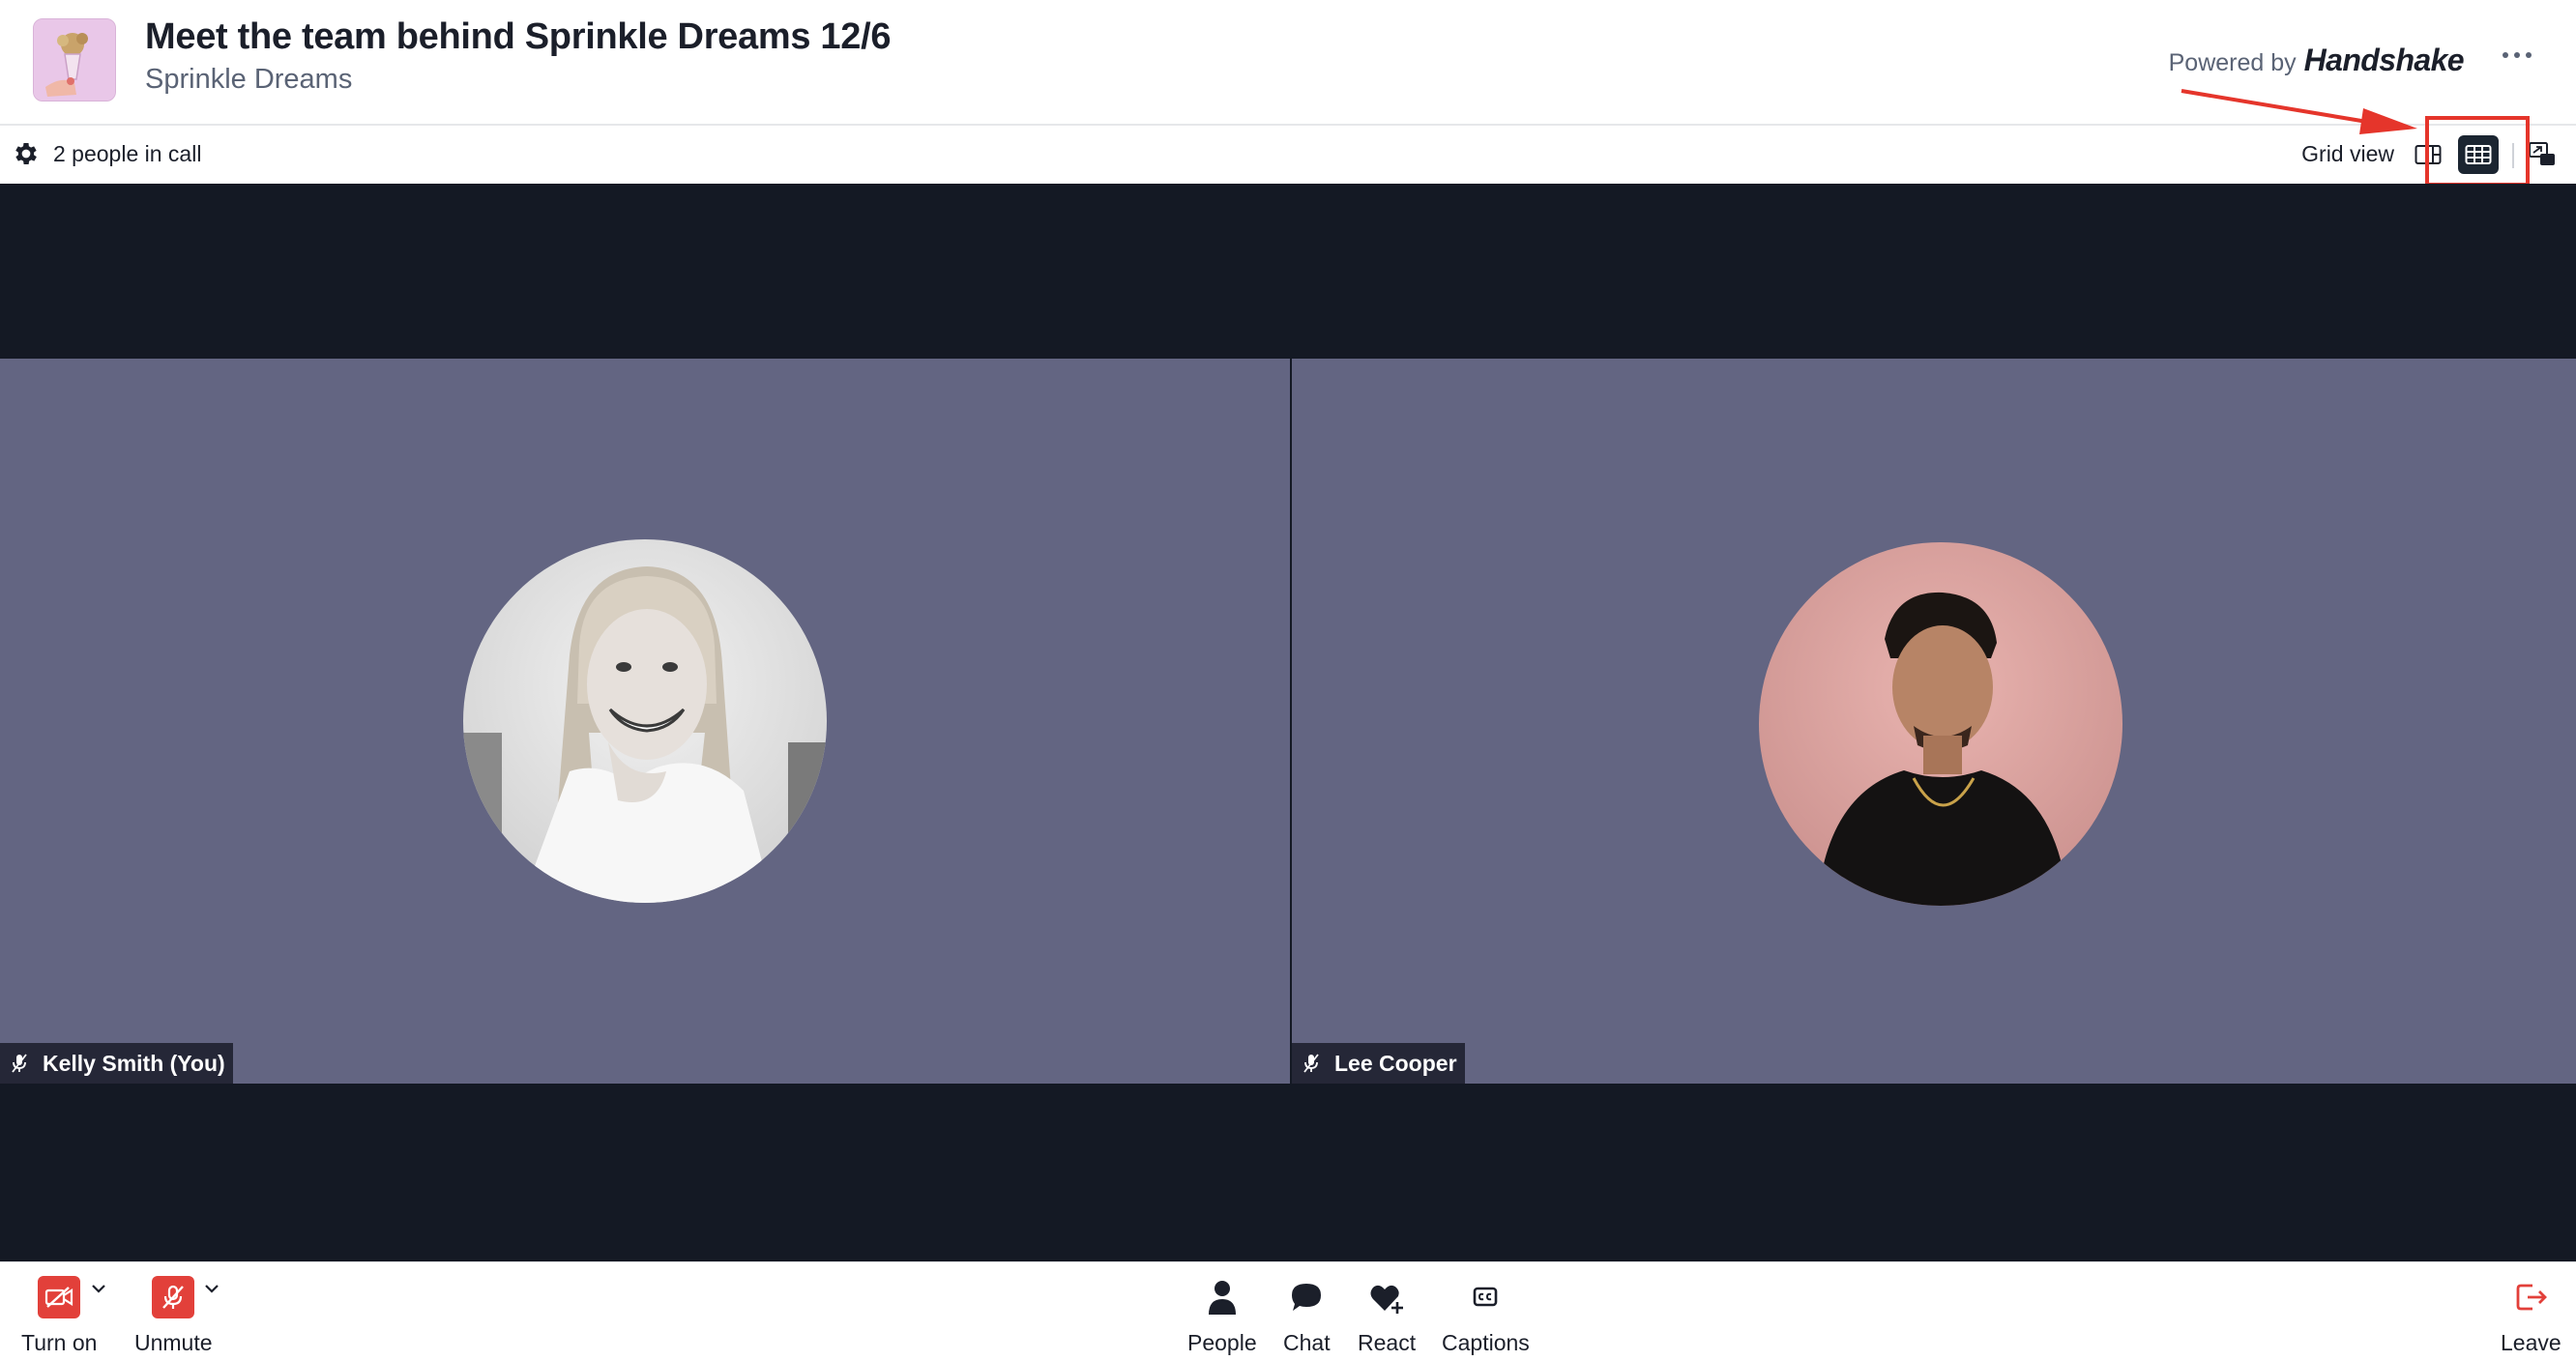  Describe the element at coordinates (1307, 1316) in the screenshot. I see `chat-button: Chat` at that location.